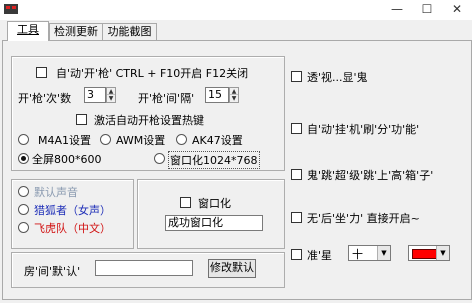 The image size is (472, 303). Describe the element at coordinates (397, 10) in the screenshot. I see `minimize-button: —` at that location.